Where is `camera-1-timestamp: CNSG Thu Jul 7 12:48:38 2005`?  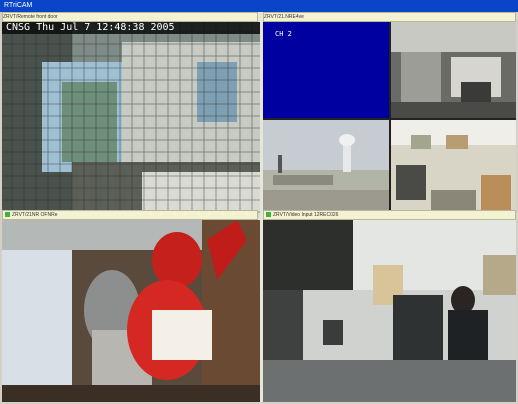 camera-1-timestamp: CNSG Thu Jul 7 12:48:38 2005 is located at coordinates (90, 27).